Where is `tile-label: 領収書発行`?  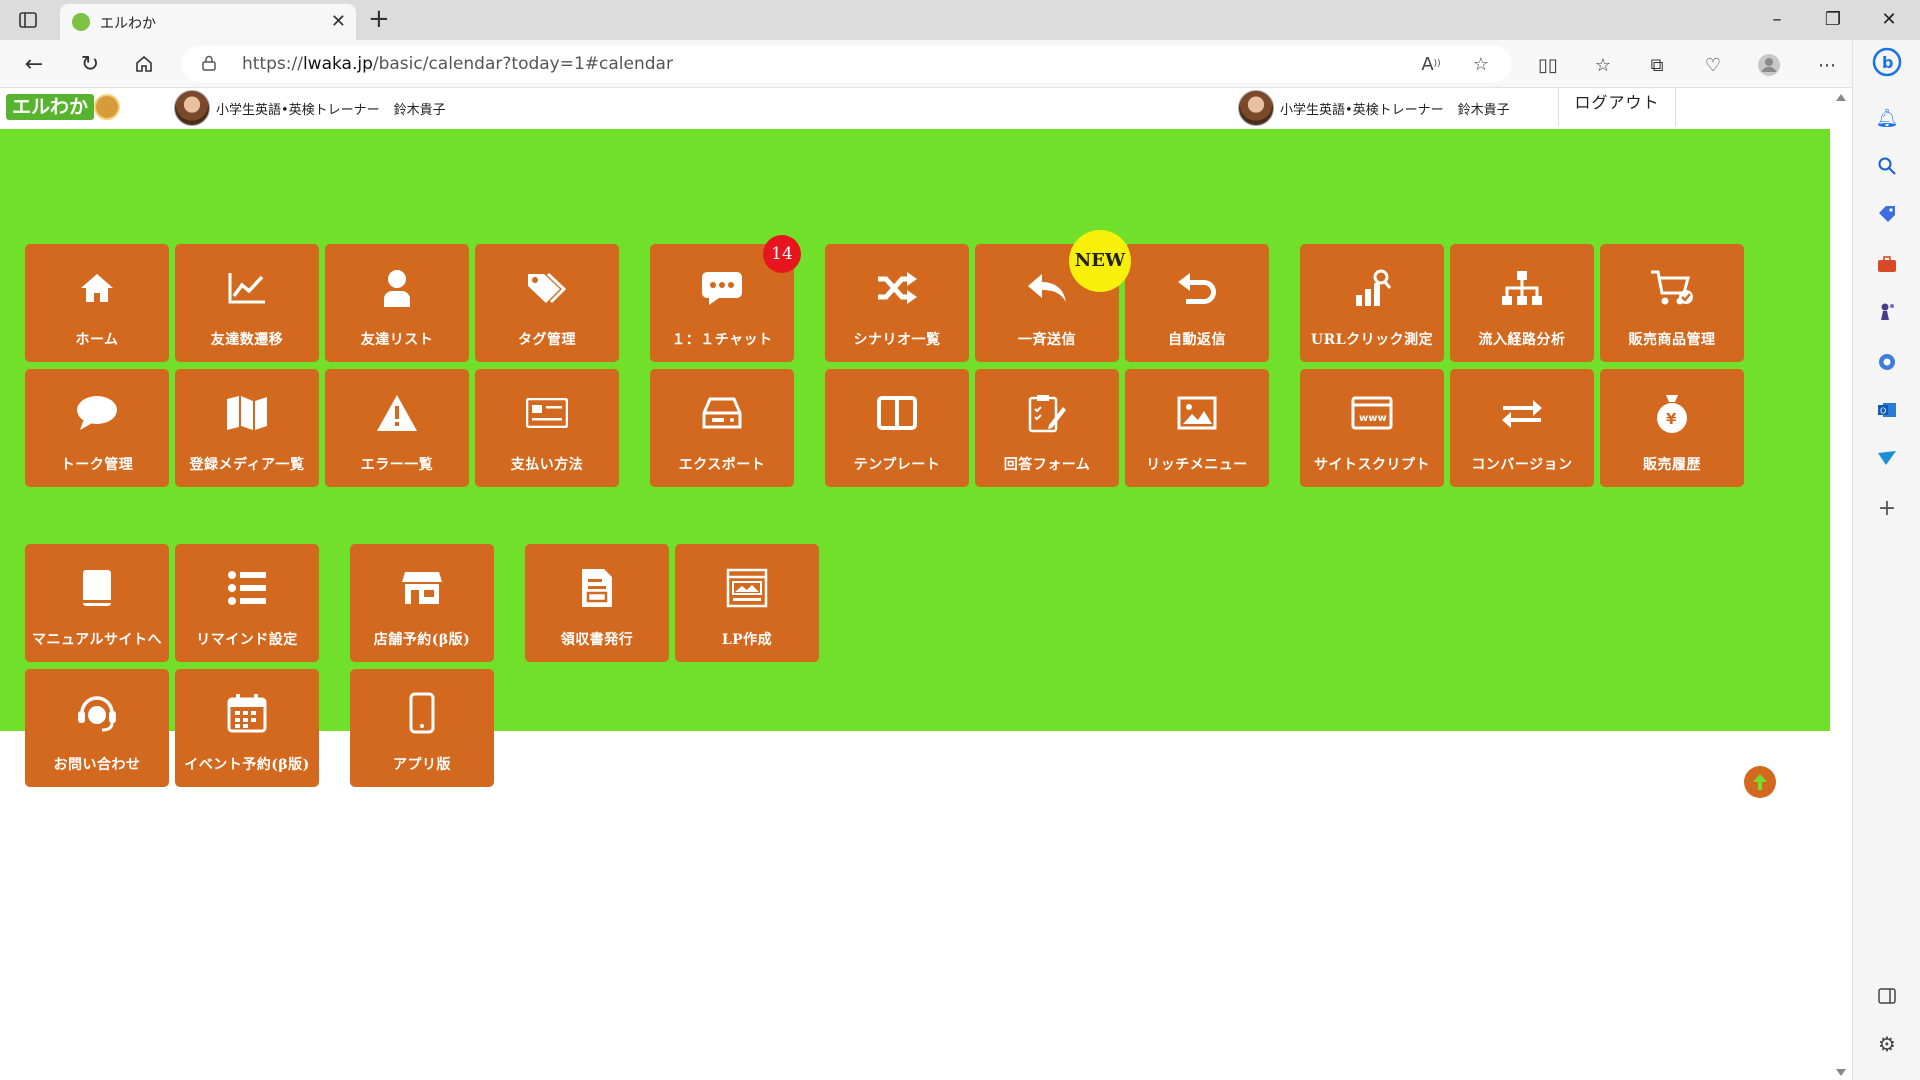
tile-label: 領収書発行 is located at coordinates (597, 640).